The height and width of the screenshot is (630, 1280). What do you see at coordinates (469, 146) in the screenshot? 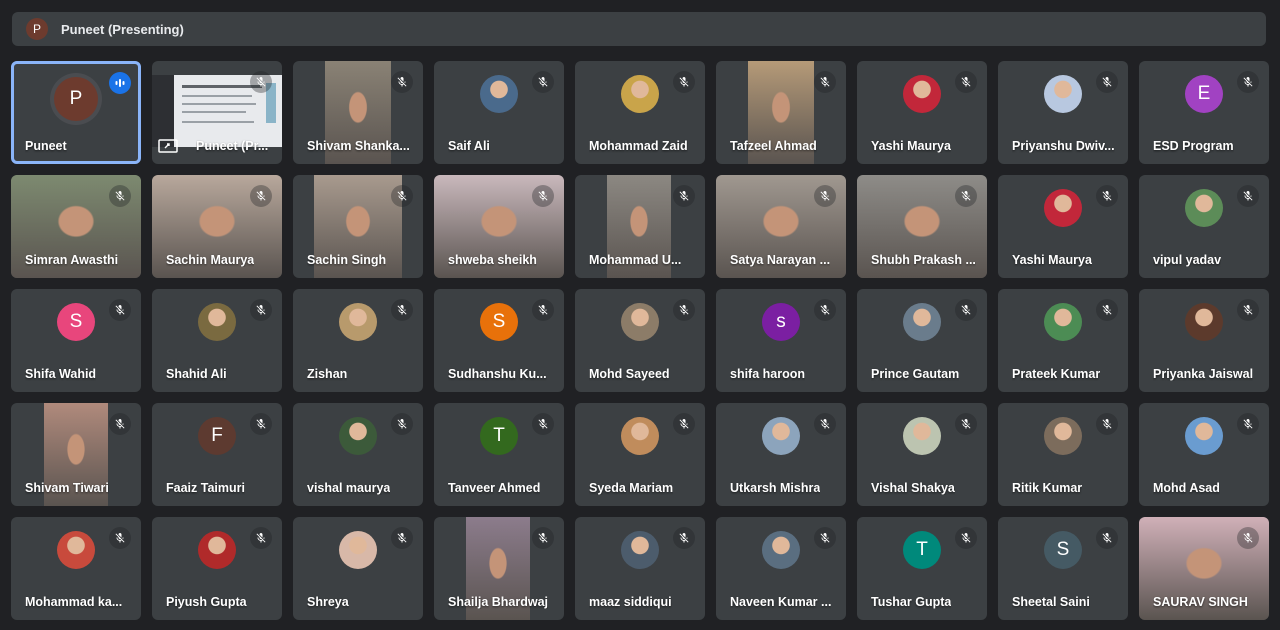
I see `participant-name: Saif Ali` at bounding box center [469, 146].